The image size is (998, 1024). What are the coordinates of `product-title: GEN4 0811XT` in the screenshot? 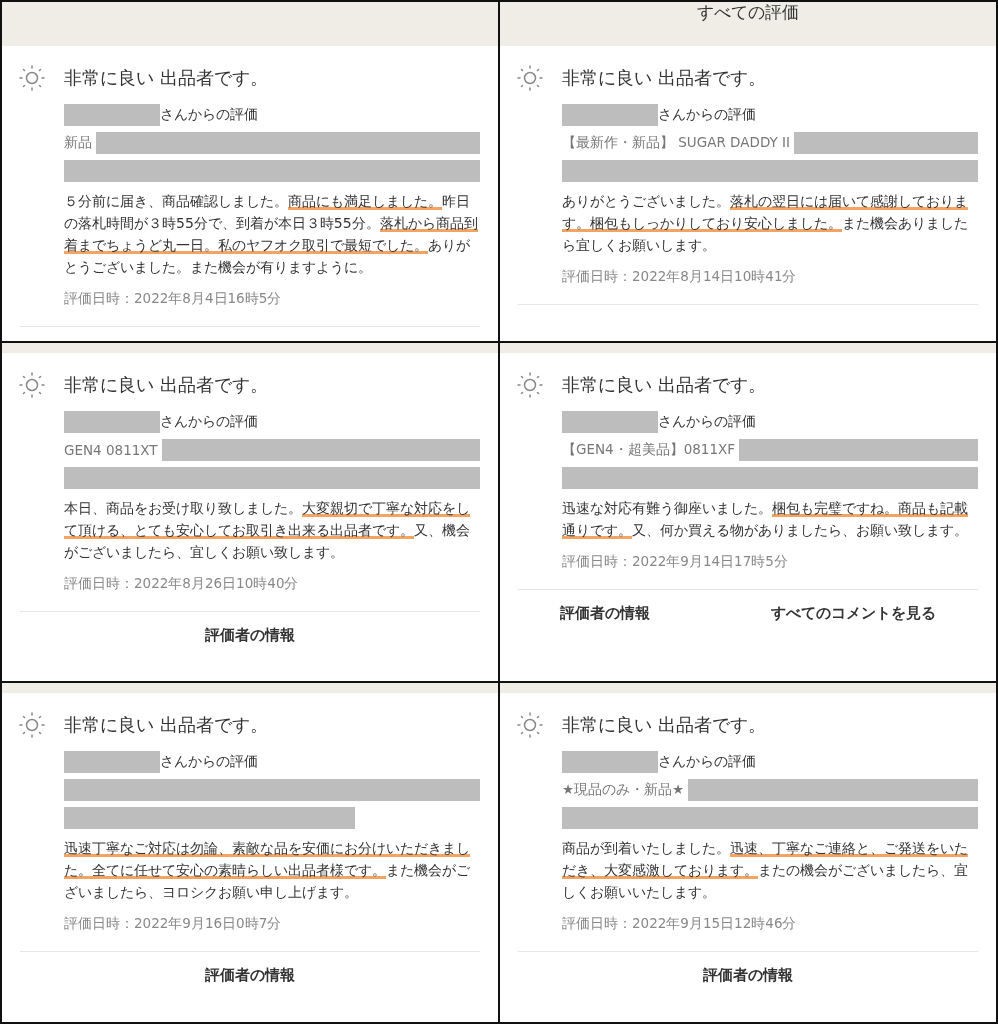 It's located at (111, 449).